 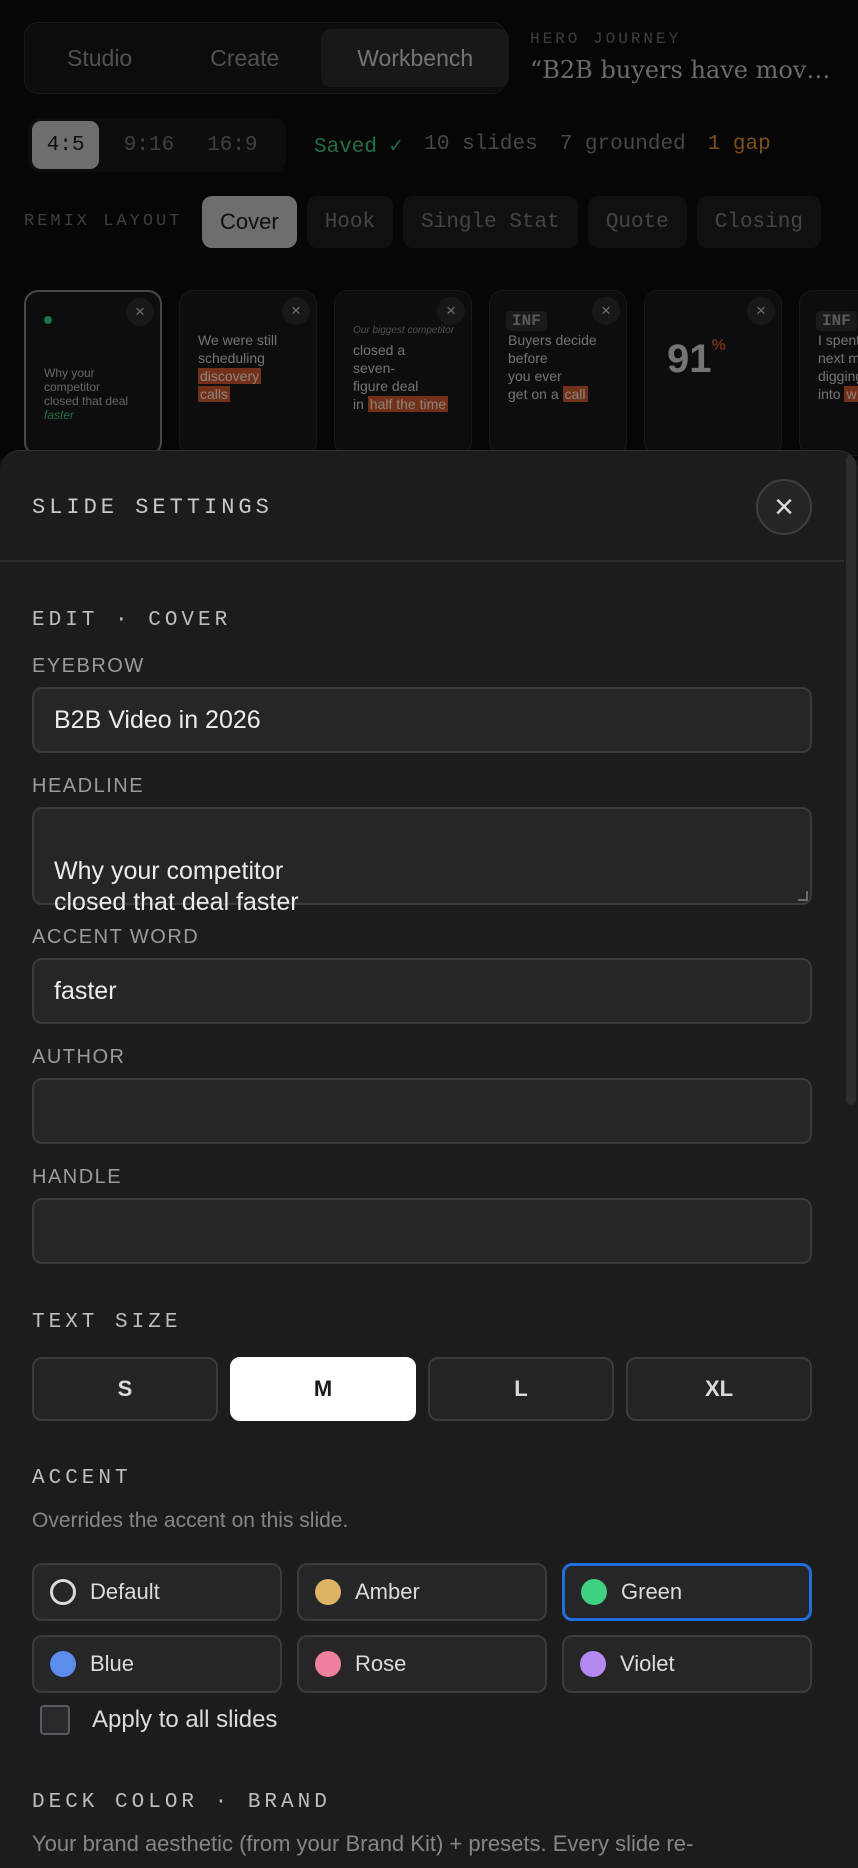 I want to click on thumb-4-prefix: get on a, so click(x=533, y=394).